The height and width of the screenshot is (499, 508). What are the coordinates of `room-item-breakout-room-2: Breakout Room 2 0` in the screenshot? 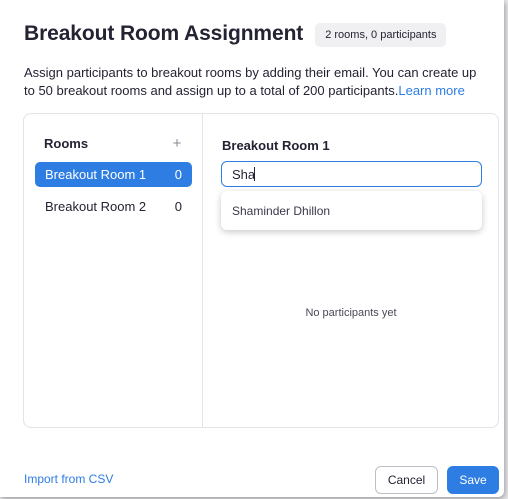 It's located at (113, 206).